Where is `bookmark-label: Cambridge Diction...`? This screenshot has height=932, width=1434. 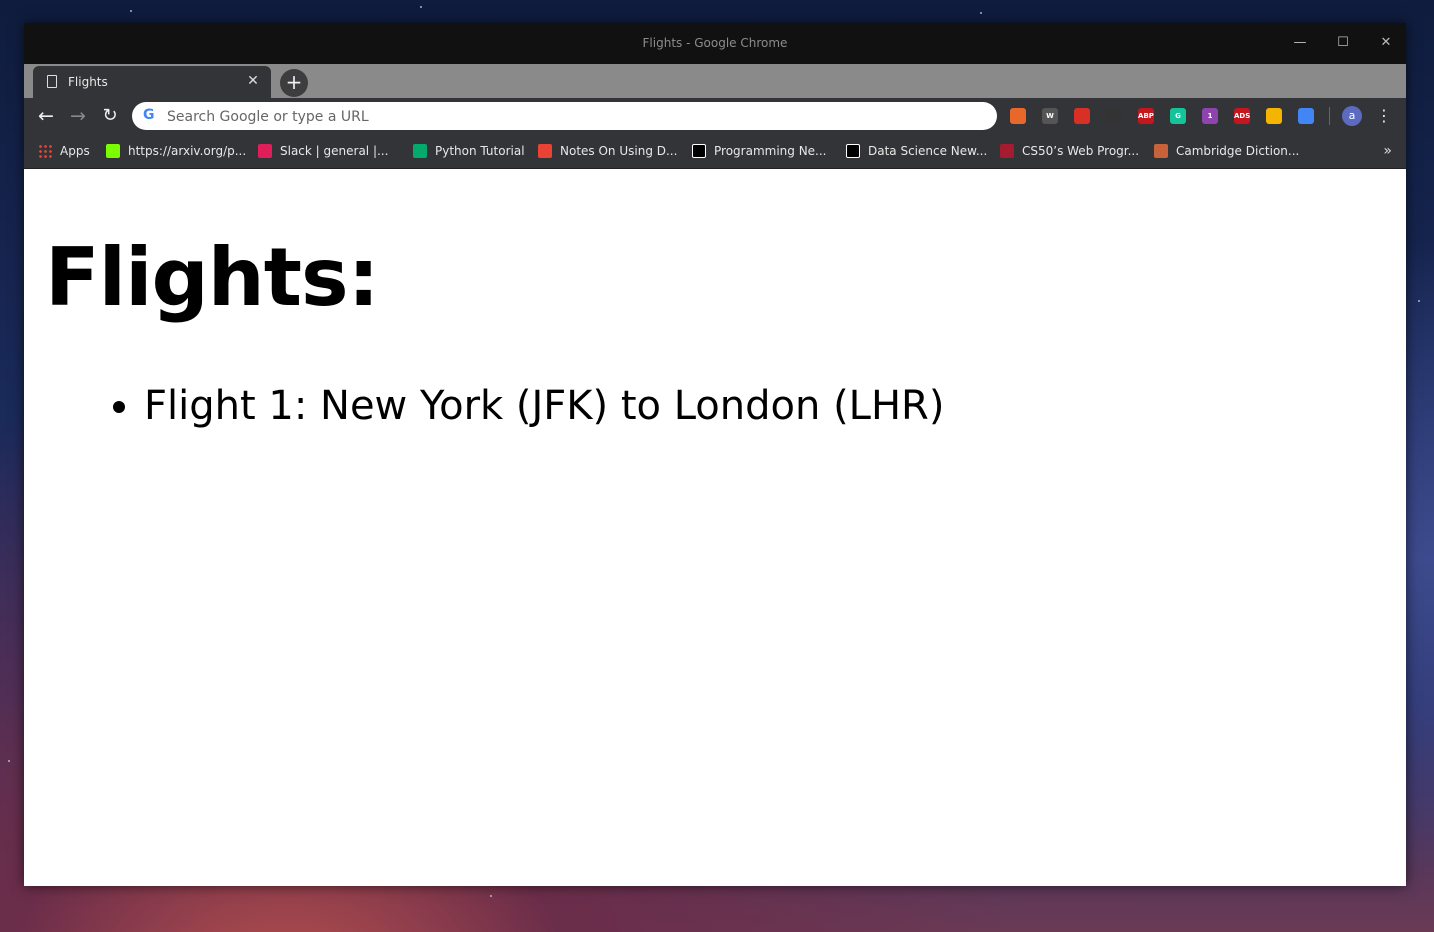 bookmark-label: Cambridge Diction... is located at coordinates (1238, 151).